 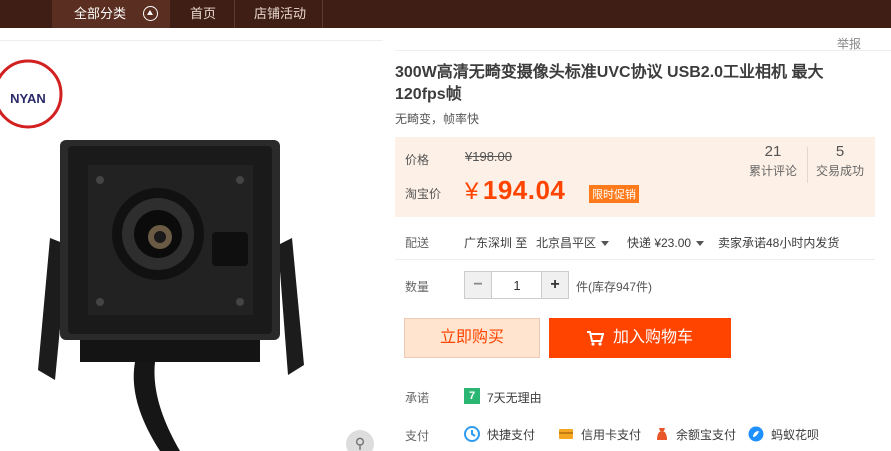 What do you see at coordinates (614, 194) in the screenshot?
I see `promo-badge: 限时促销` at bounding box center [614, 194].